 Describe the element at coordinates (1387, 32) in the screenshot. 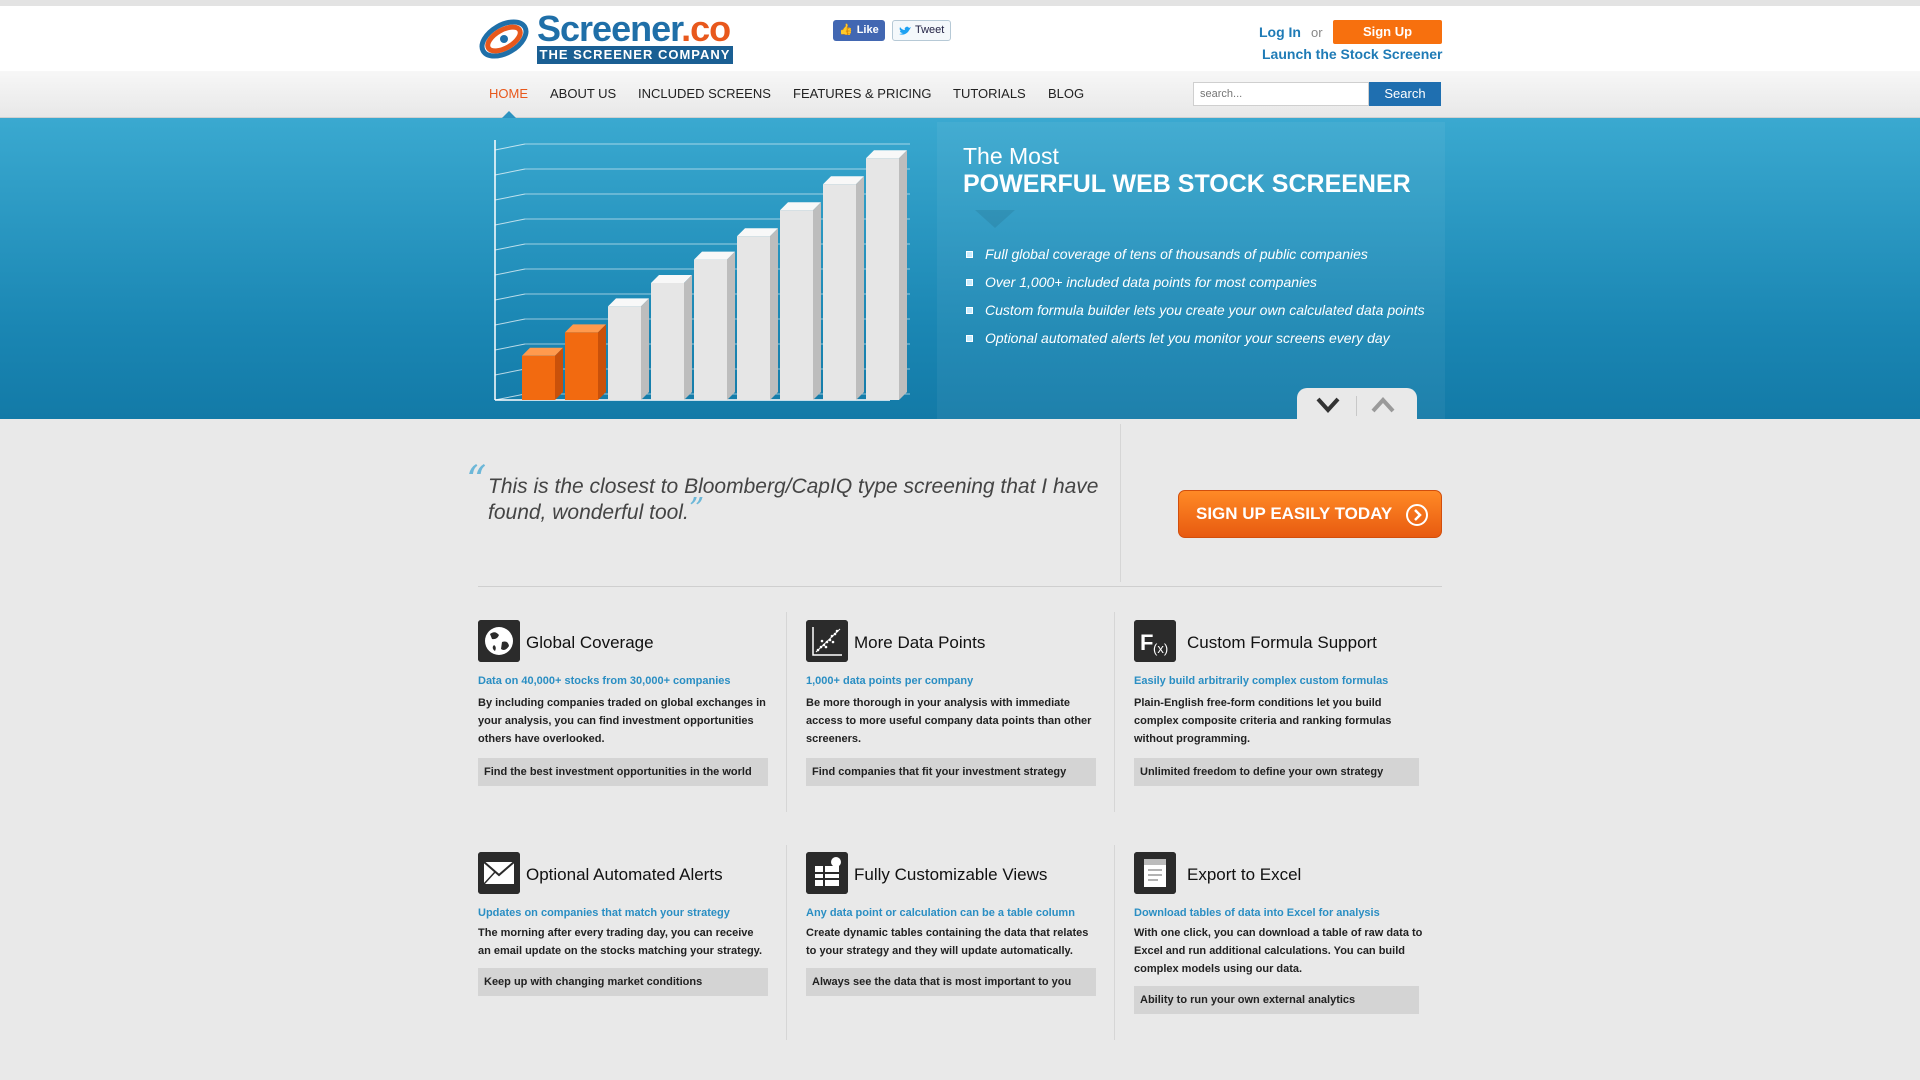

I see `signup-button: Sign Up` at that location.